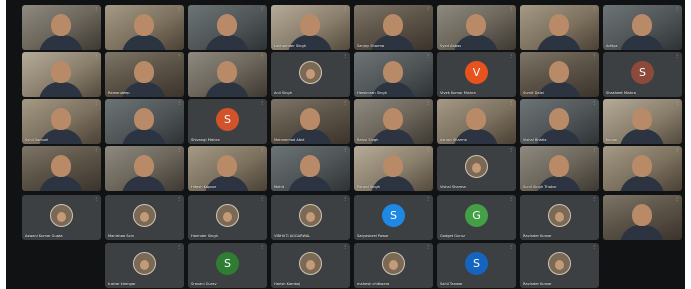  Describe the element at coordinates (476, 217) in the screenshot. I see `participant-tile: G ⋮ Gadget Guruz` at that location.